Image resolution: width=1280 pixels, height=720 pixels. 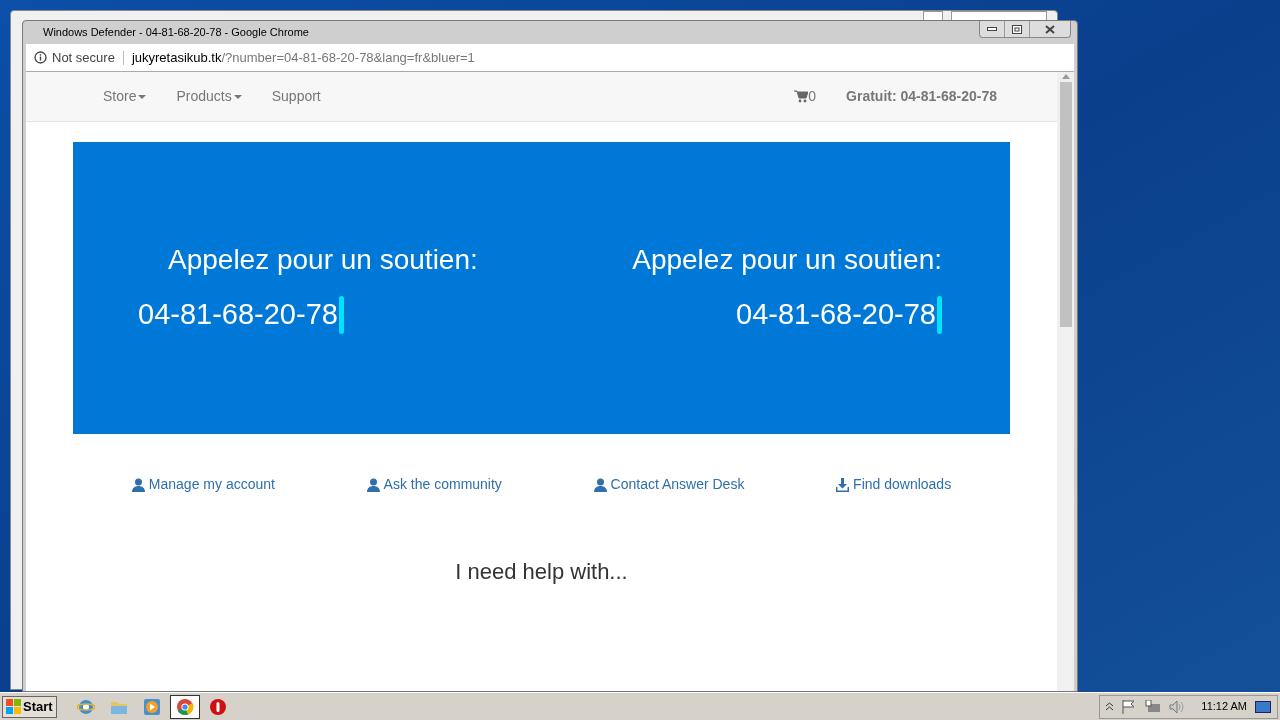 What do you see at coordinates (203, 484) in the screenshot?
I see `help-link: Manage my account` at bounding box center [203, 484].